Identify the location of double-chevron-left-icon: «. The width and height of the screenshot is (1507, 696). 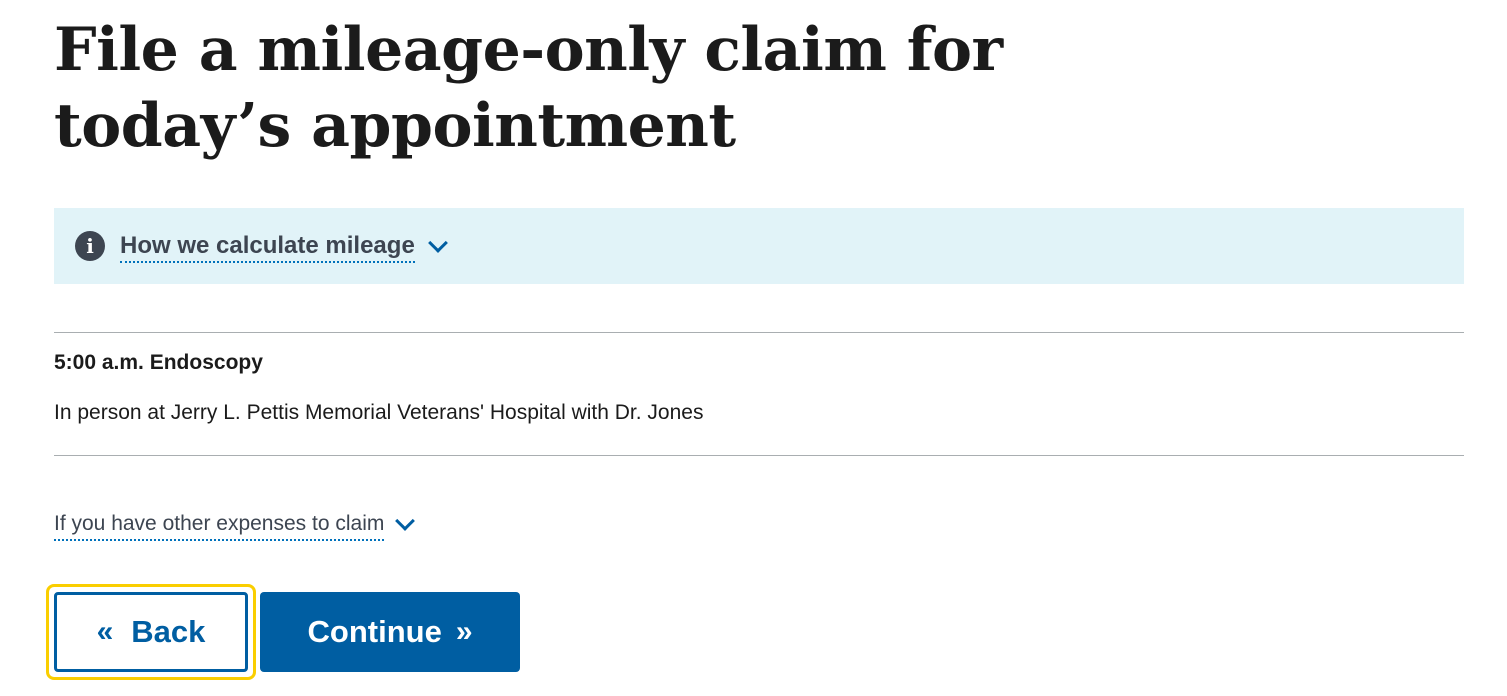
(105, 631).